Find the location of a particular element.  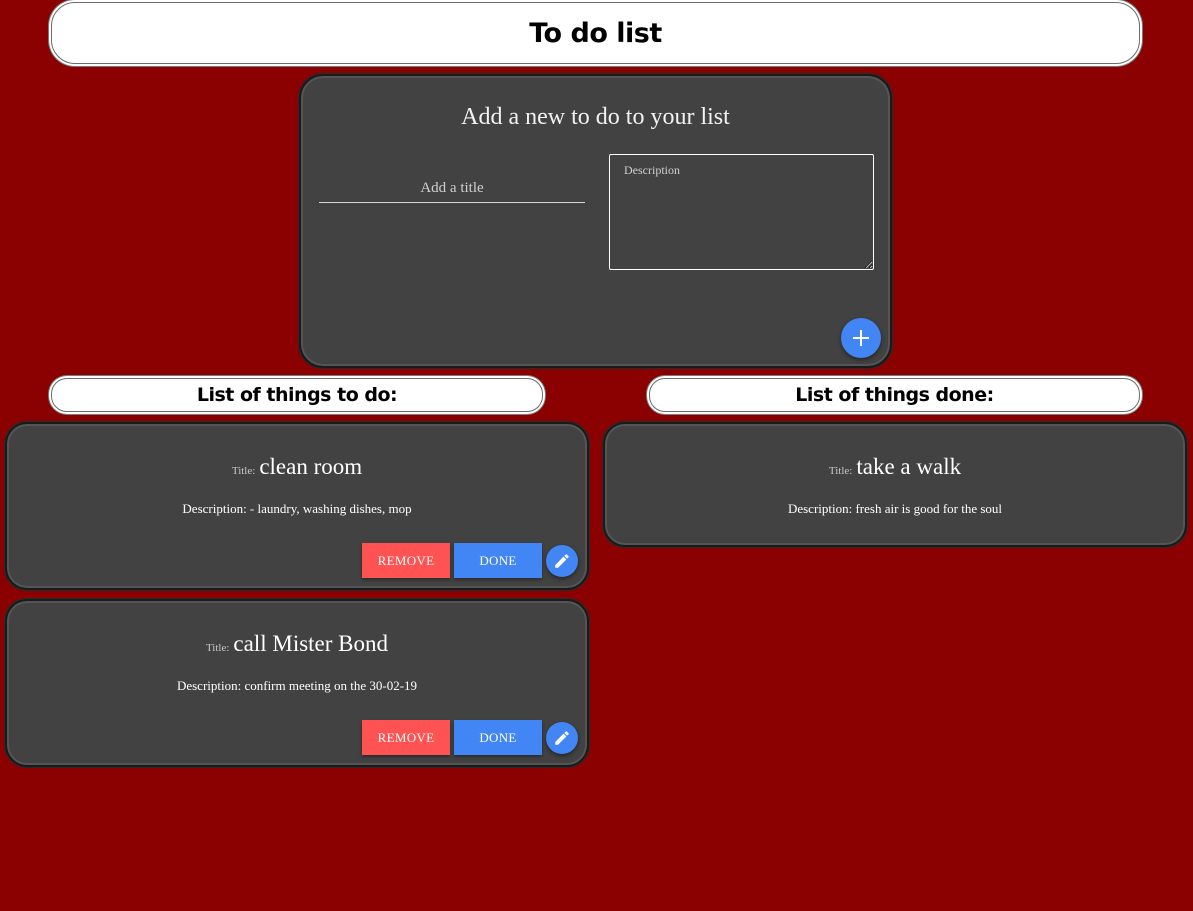

add-todo-heading: Add a new to do to your list is located at coordinates (595, 117).